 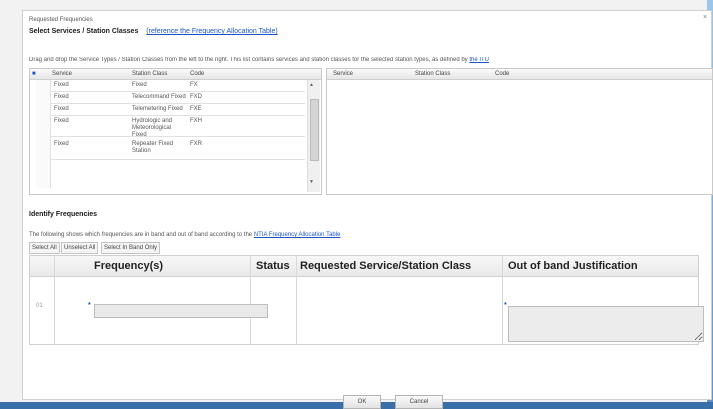 I want to click on frequency-input, so click(x=181, y=311).